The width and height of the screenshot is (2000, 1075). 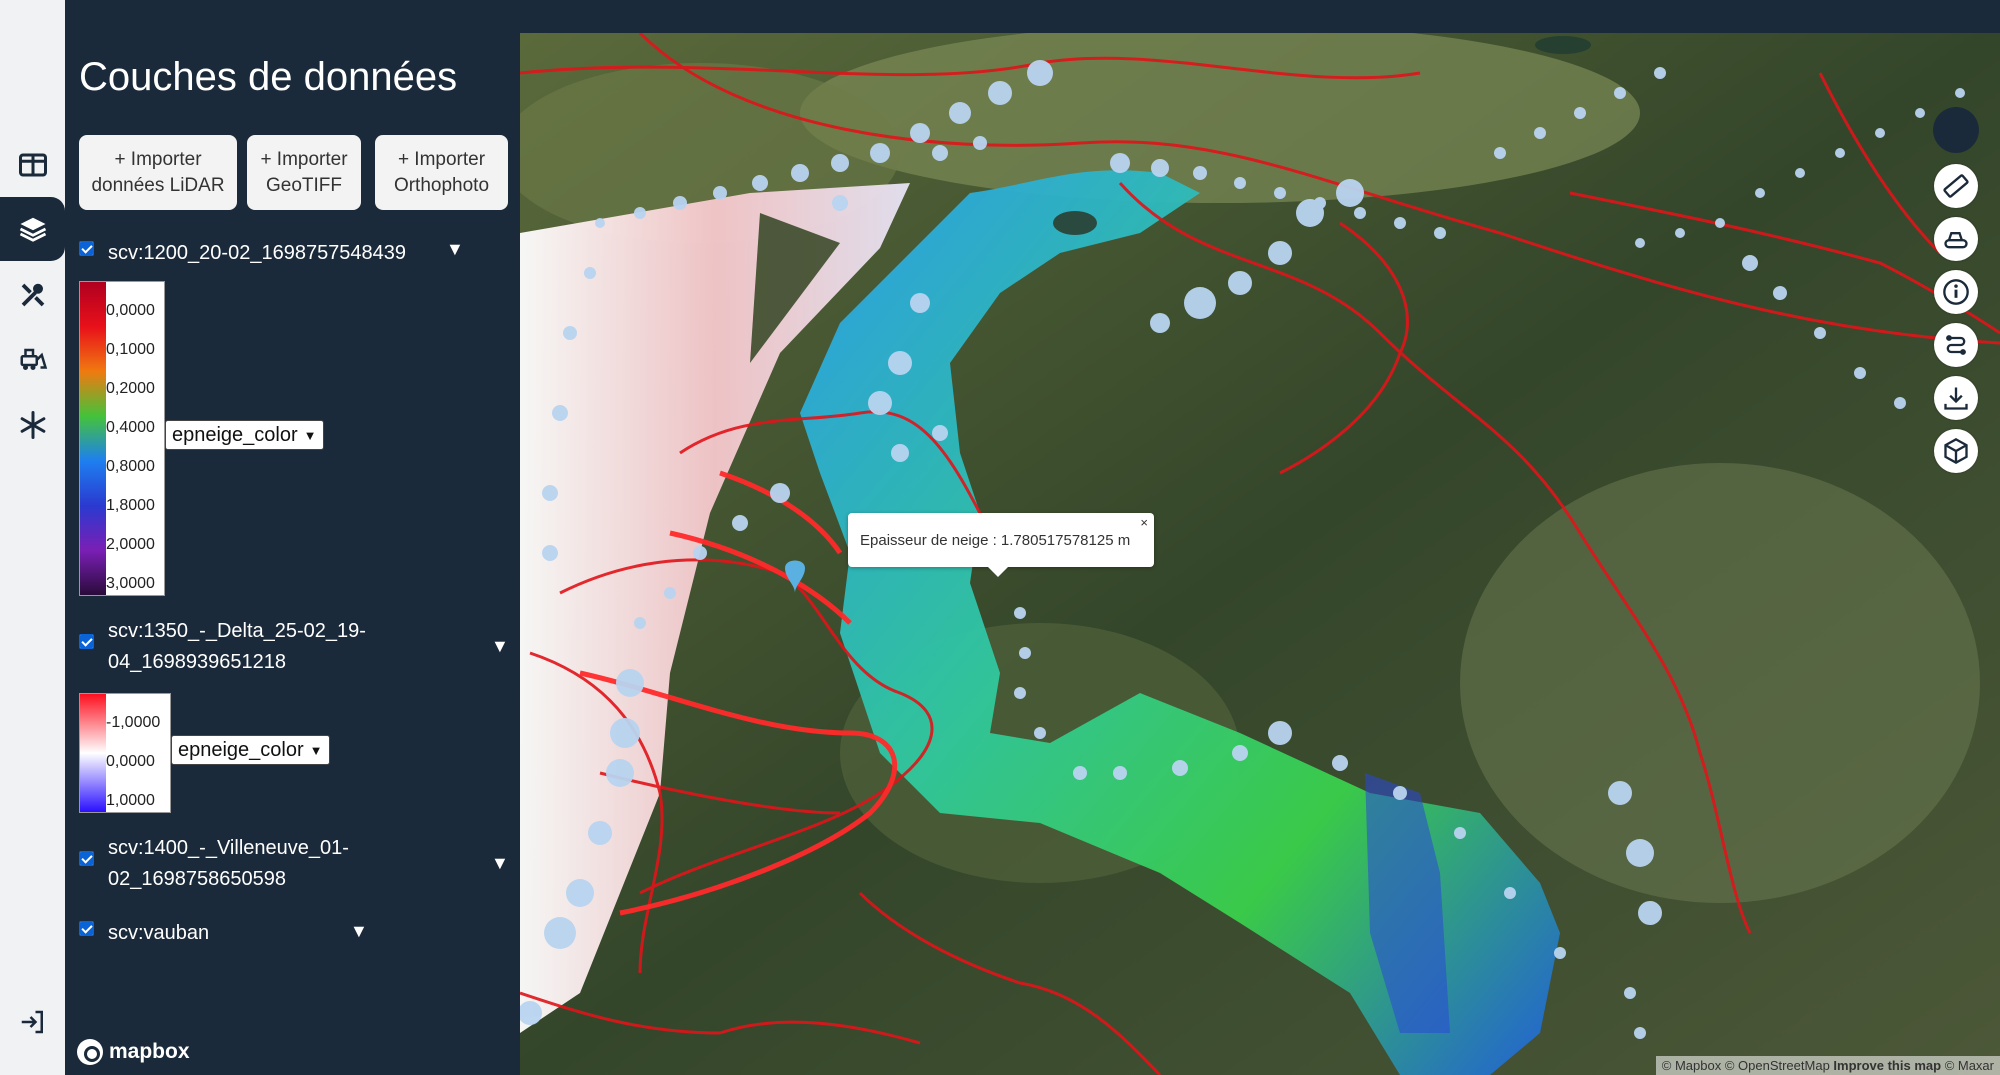 I want to click on login-icon, so click(x=32, y=1022).